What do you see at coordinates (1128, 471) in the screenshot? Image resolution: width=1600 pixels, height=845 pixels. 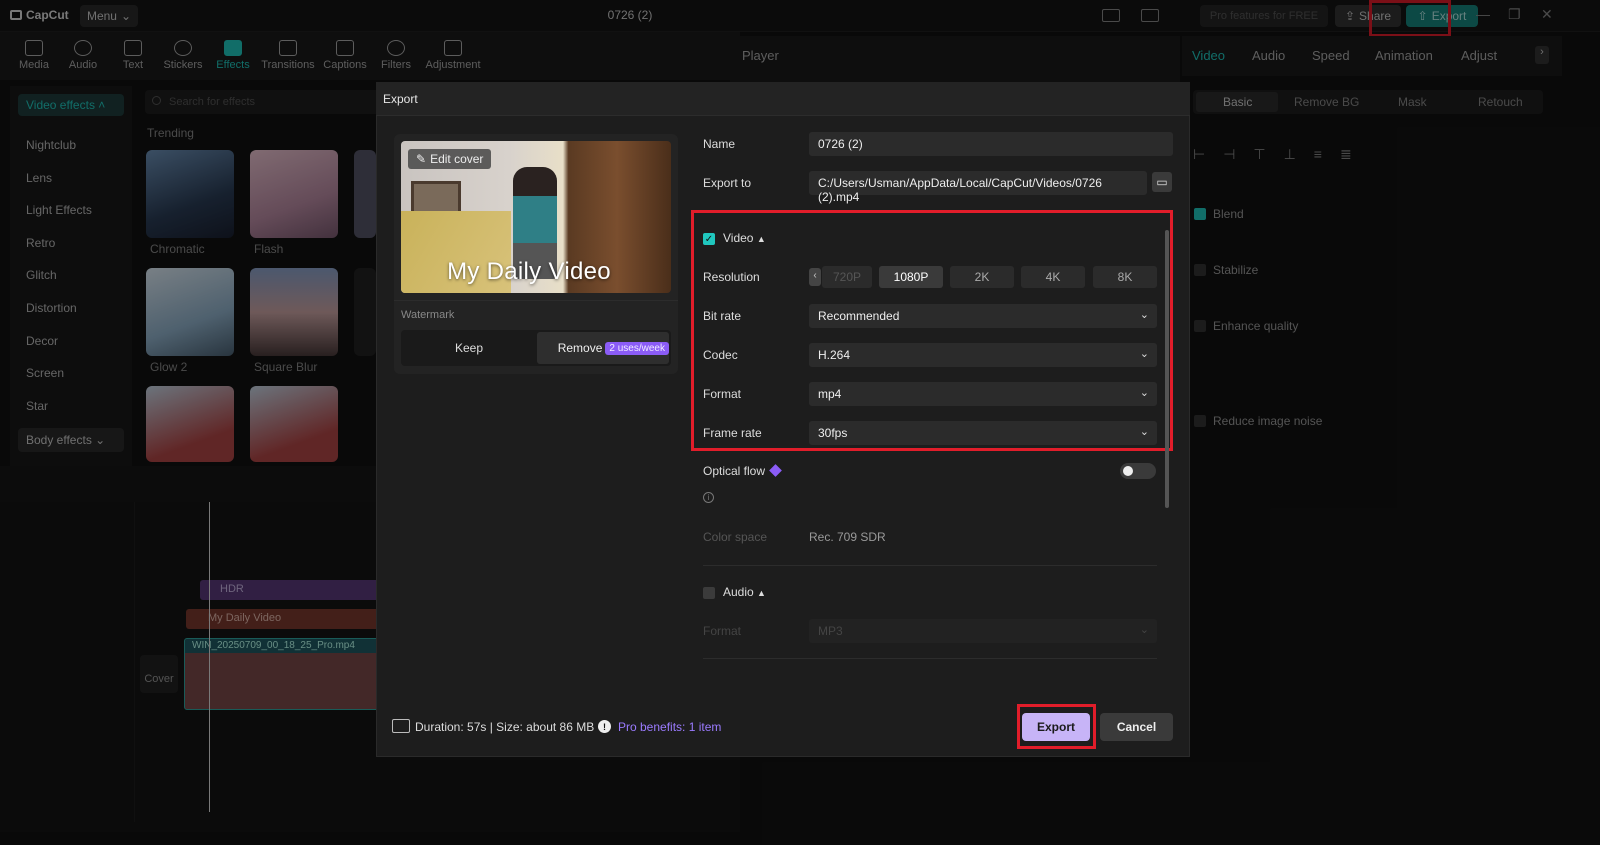 I see `toggle-knob` at bounding box center [1128, 471].